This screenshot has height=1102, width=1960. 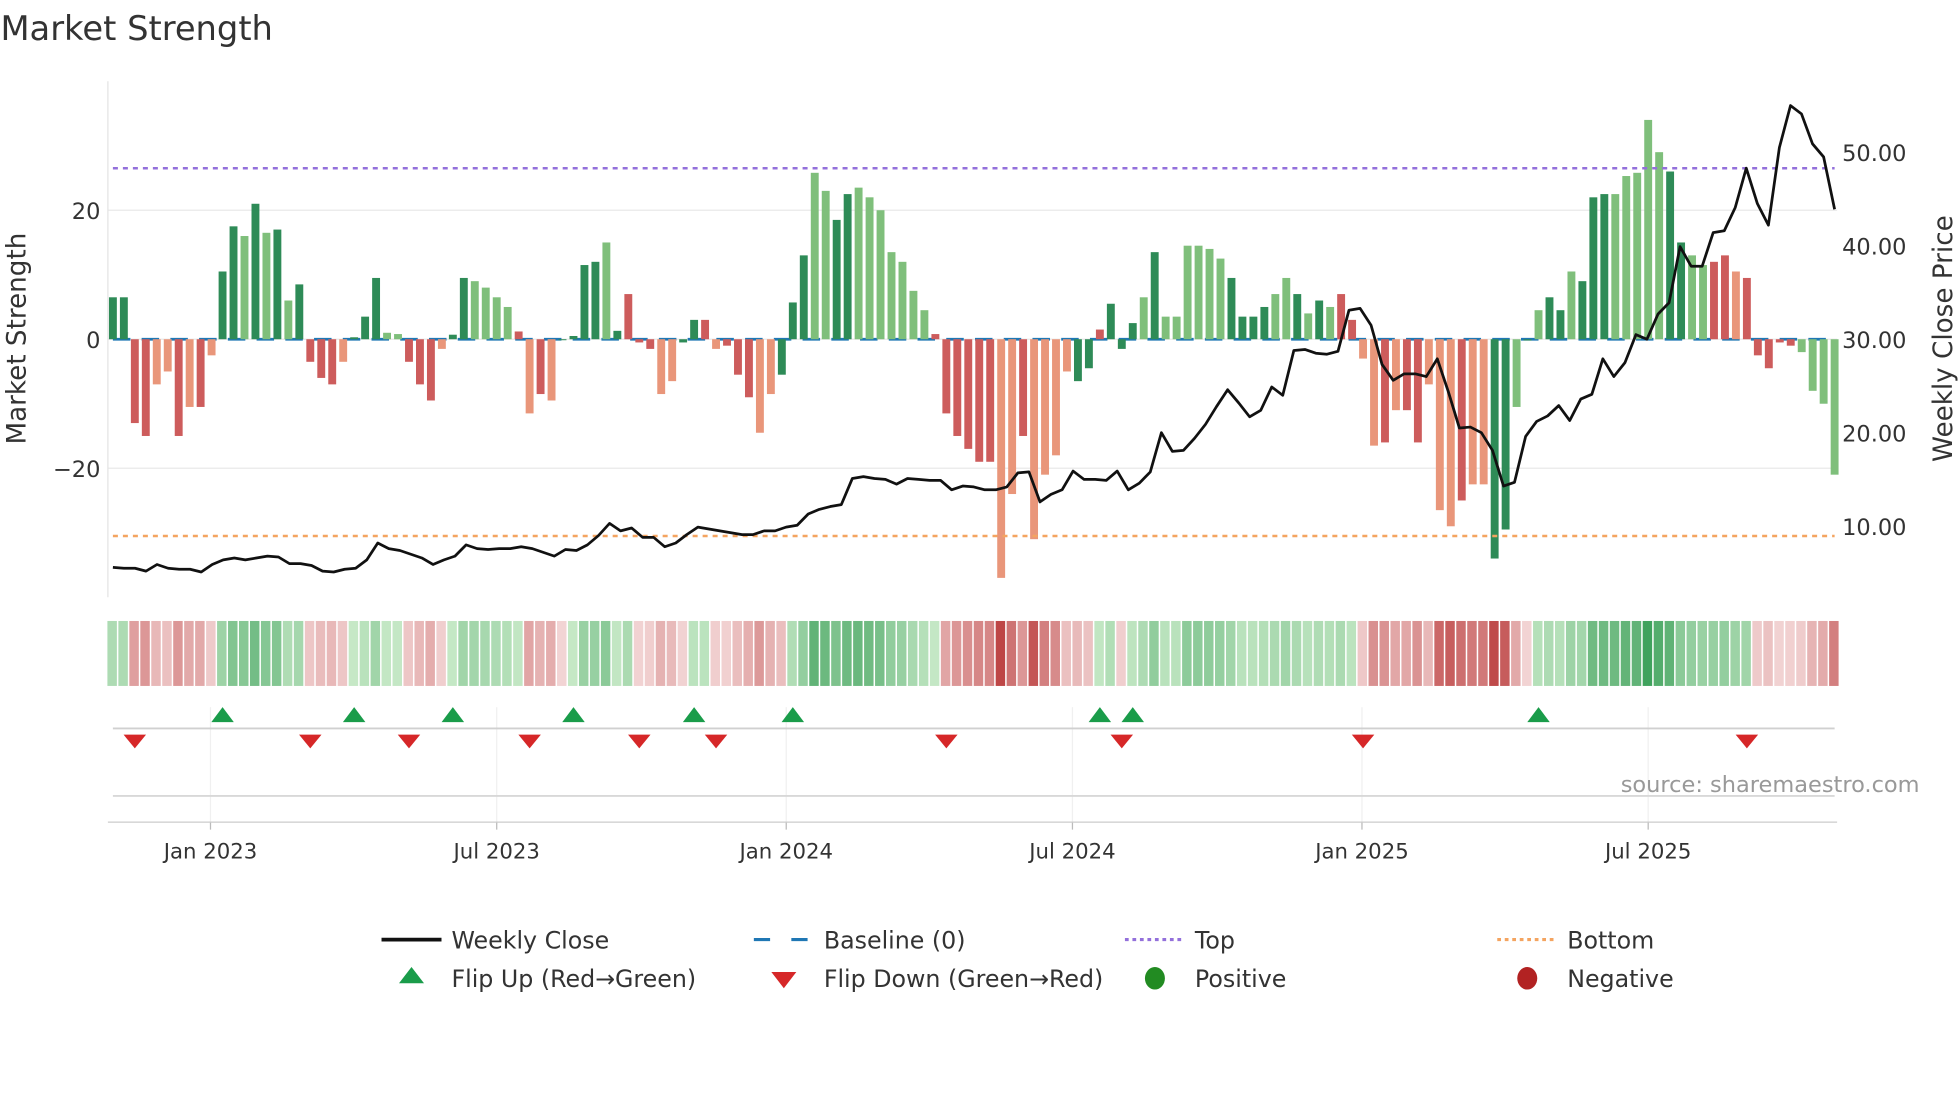 I want to click on legend-label: Weekly Close, so click(x=530, y=940).